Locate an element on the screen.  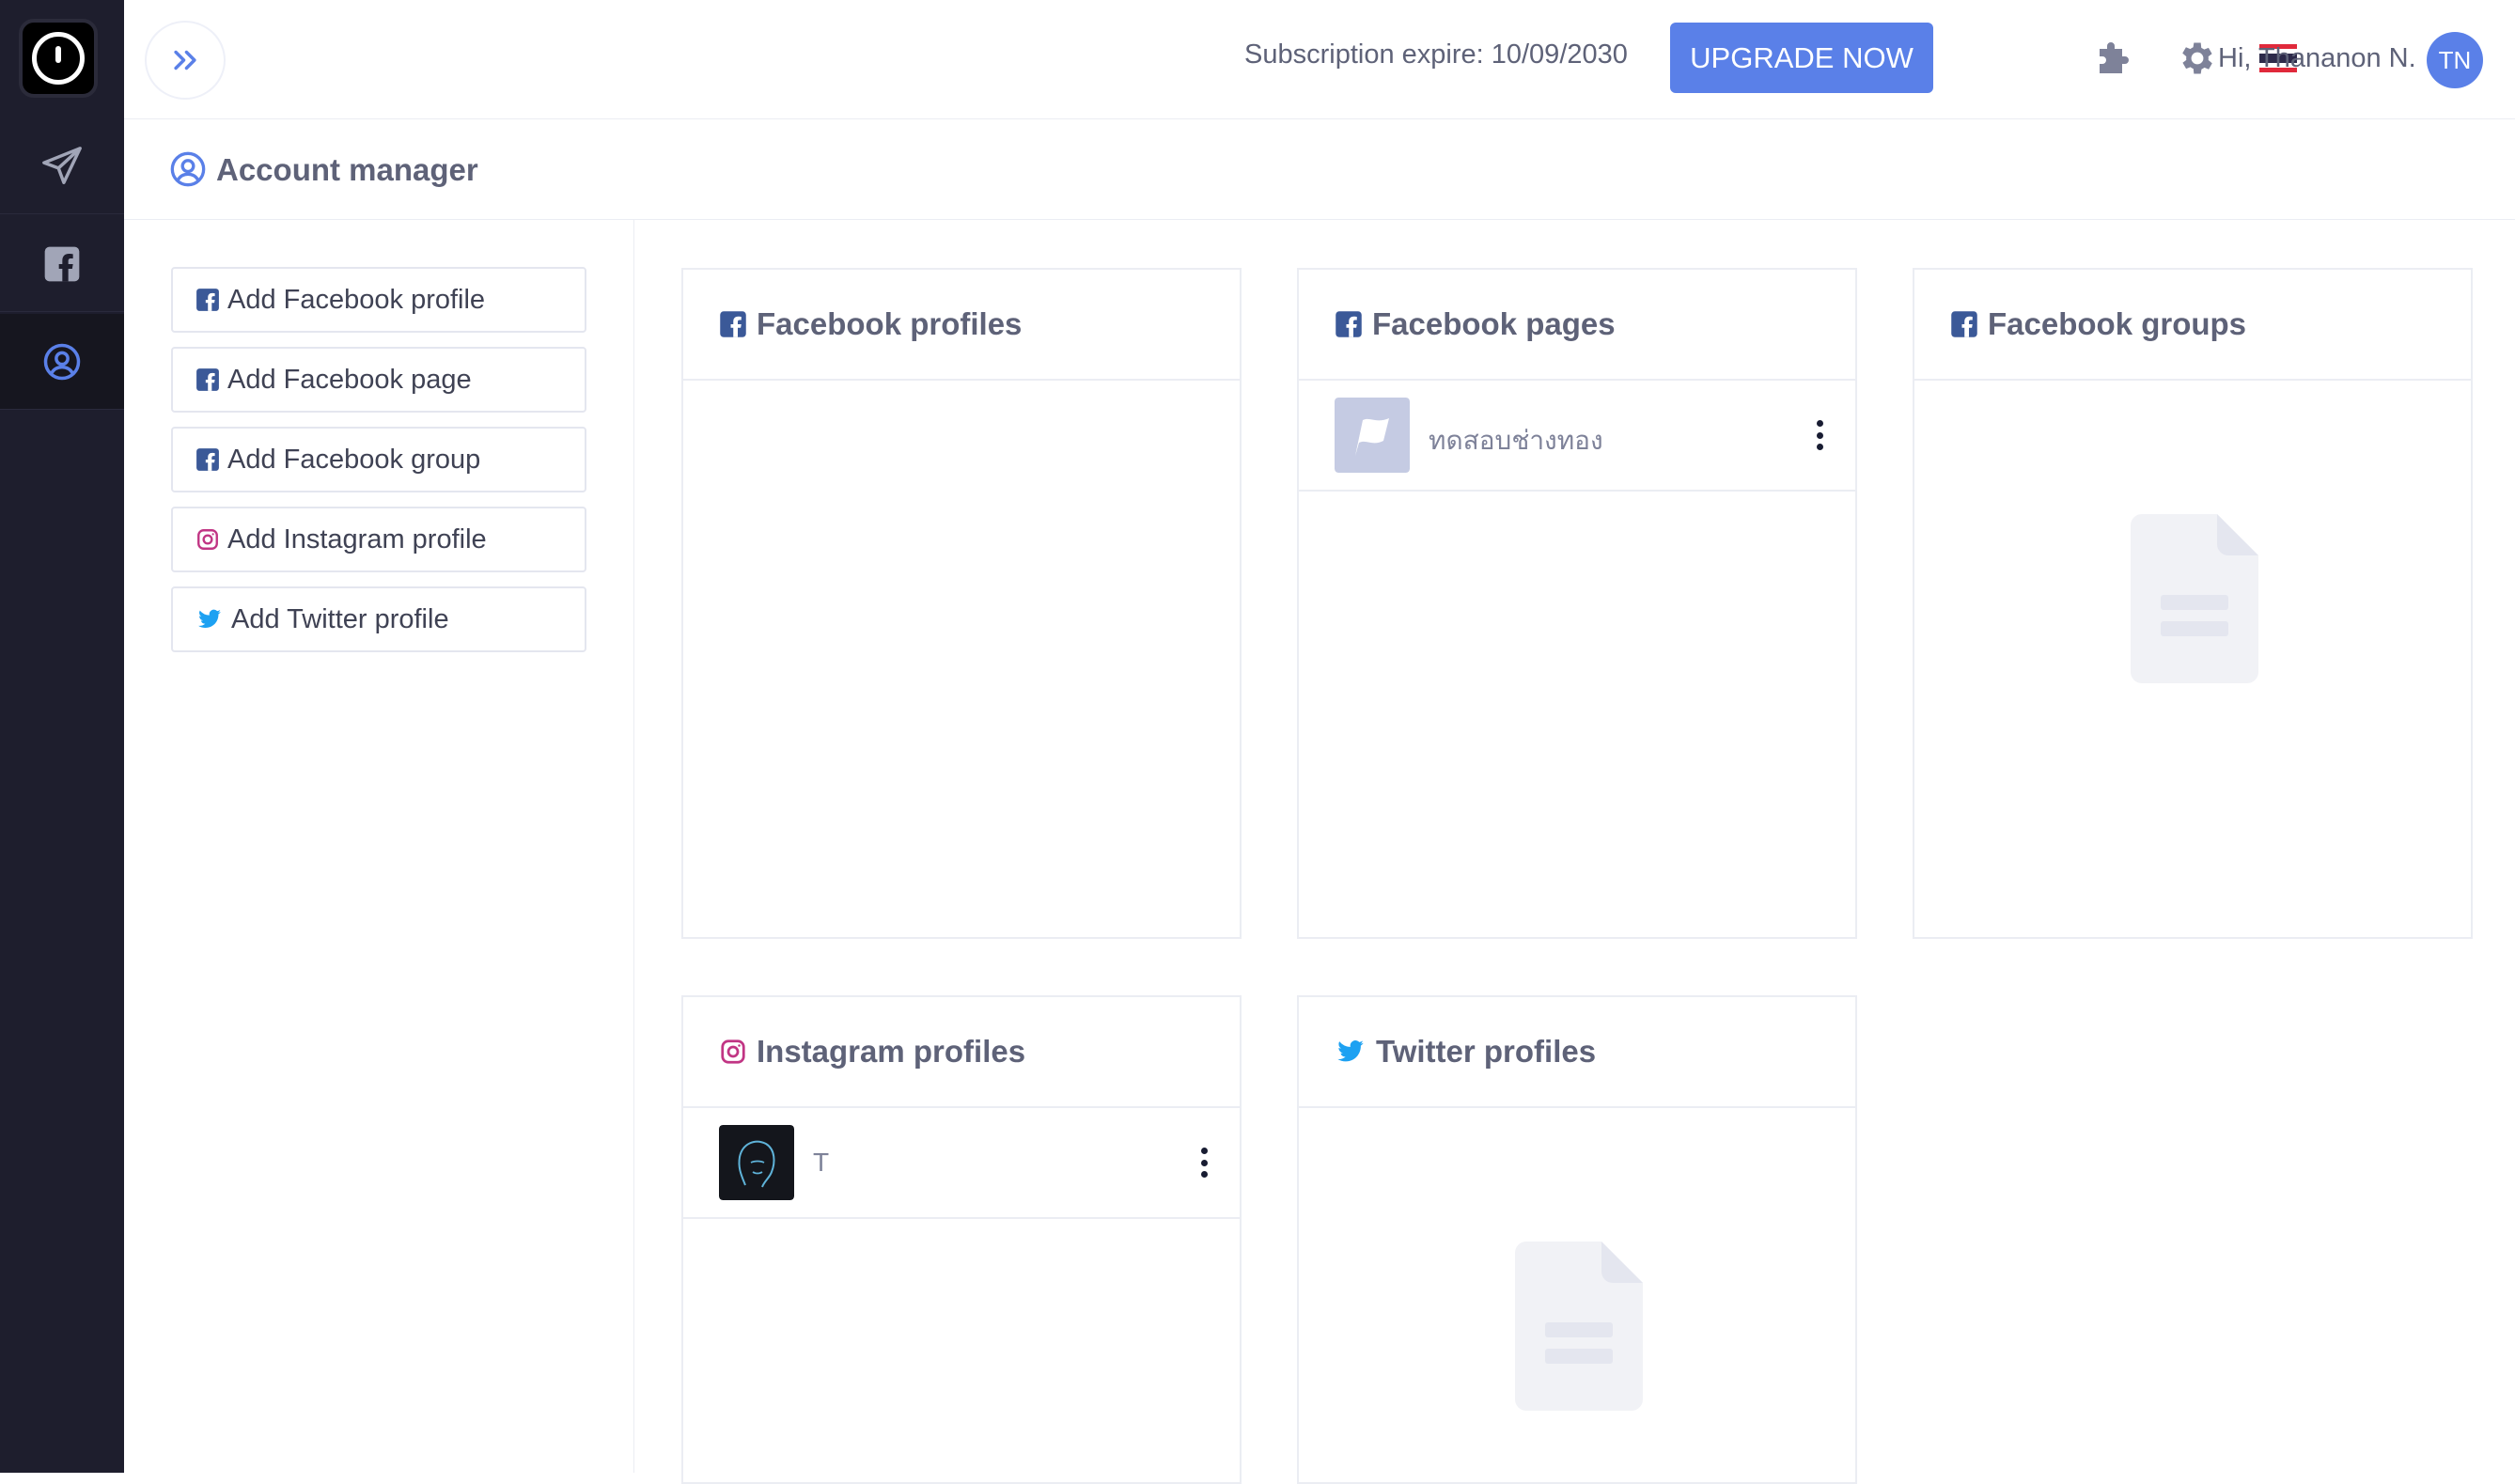
card-header: Twitter profiles is located at coordinates (1577, 1052).